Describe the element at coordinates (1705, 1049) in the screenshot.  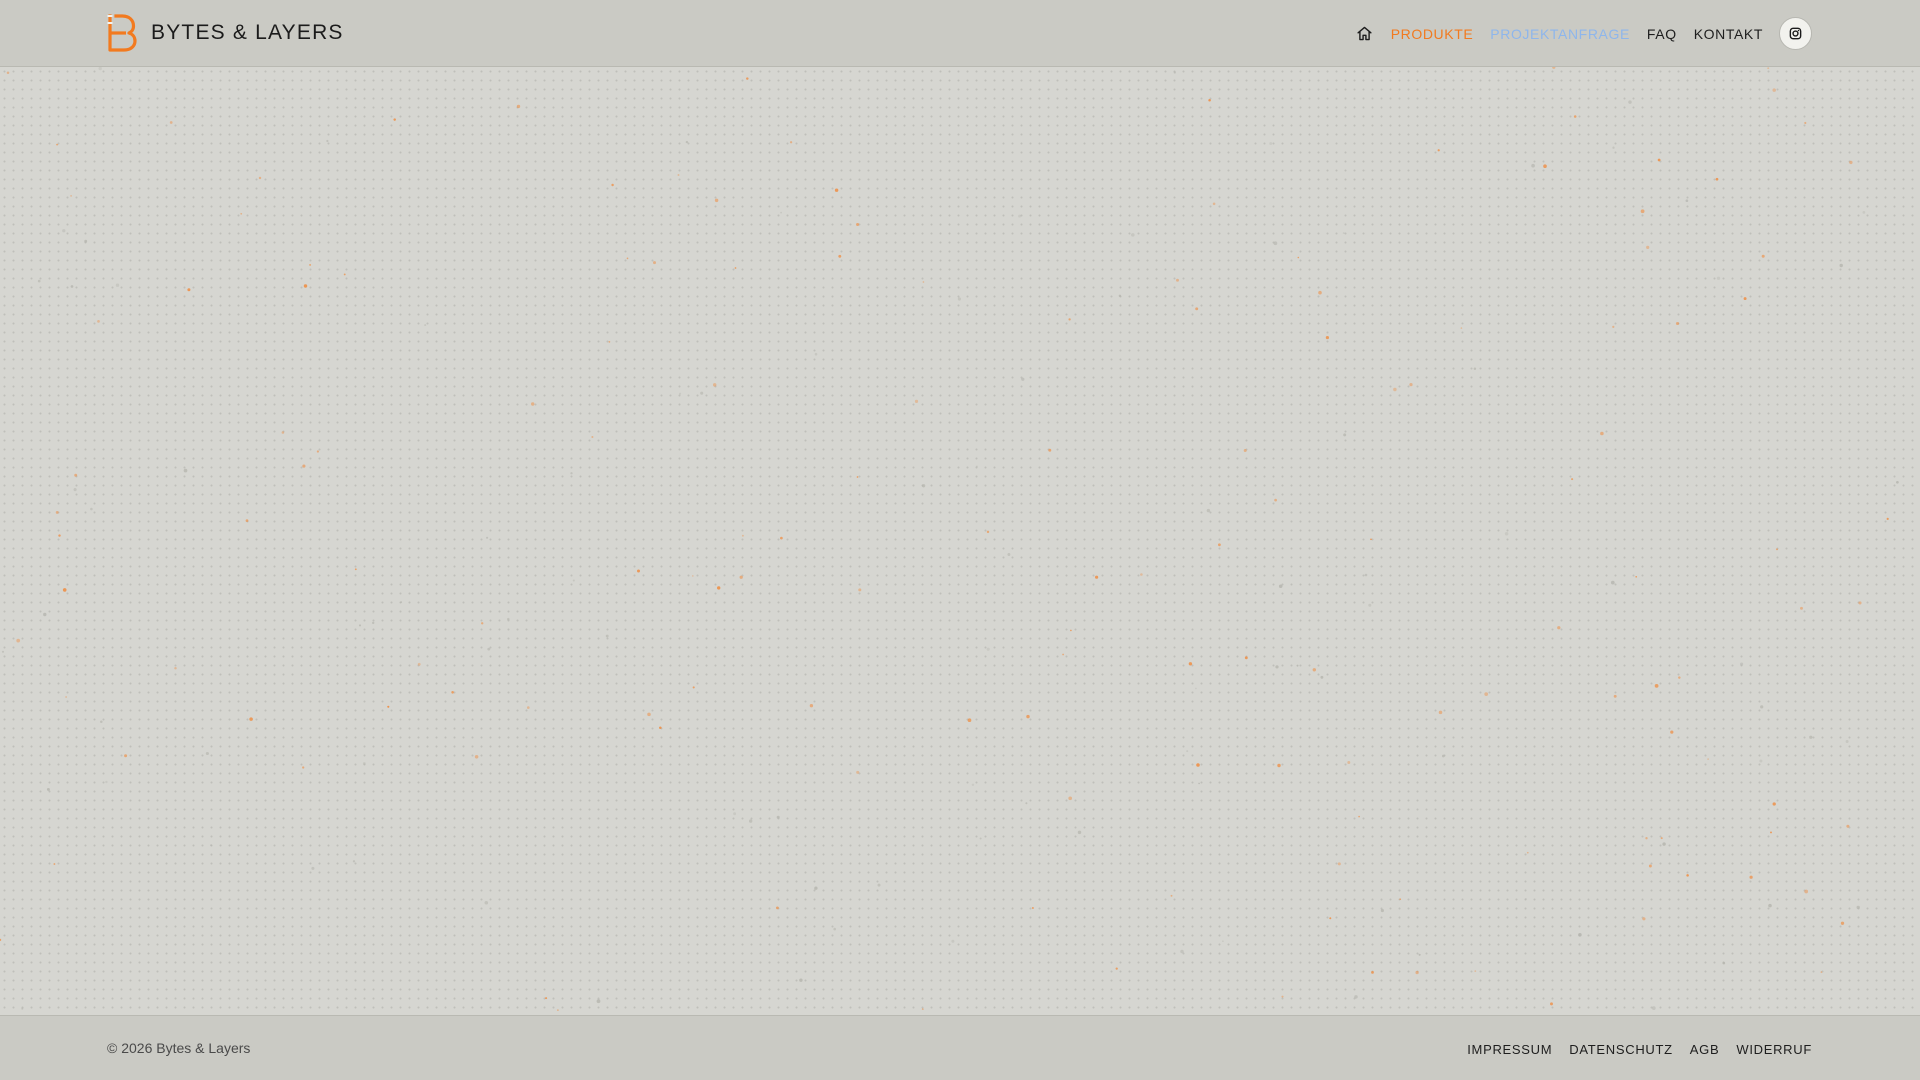
I see `footer-link-agb: AGB` at that location.